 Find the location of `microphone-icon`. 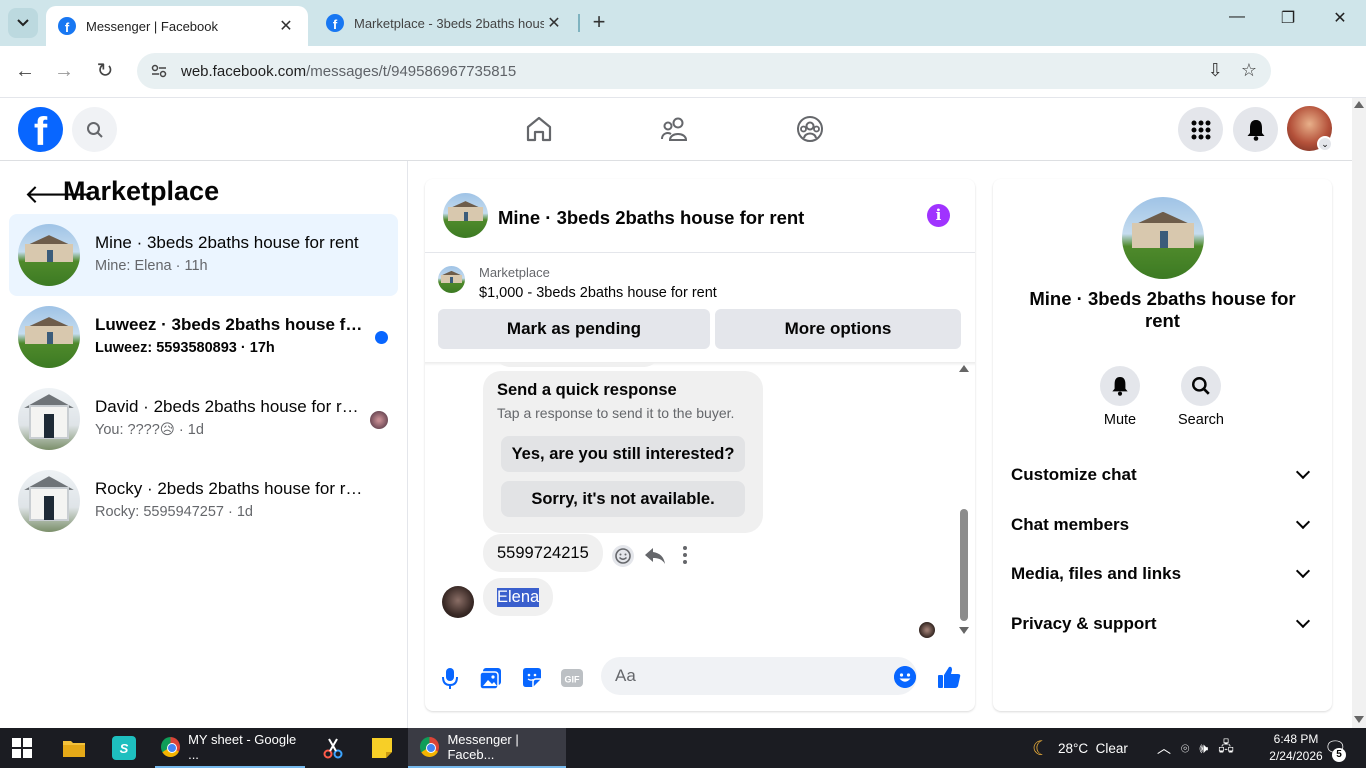

microphone-icon is located at coordinates (450, 678).